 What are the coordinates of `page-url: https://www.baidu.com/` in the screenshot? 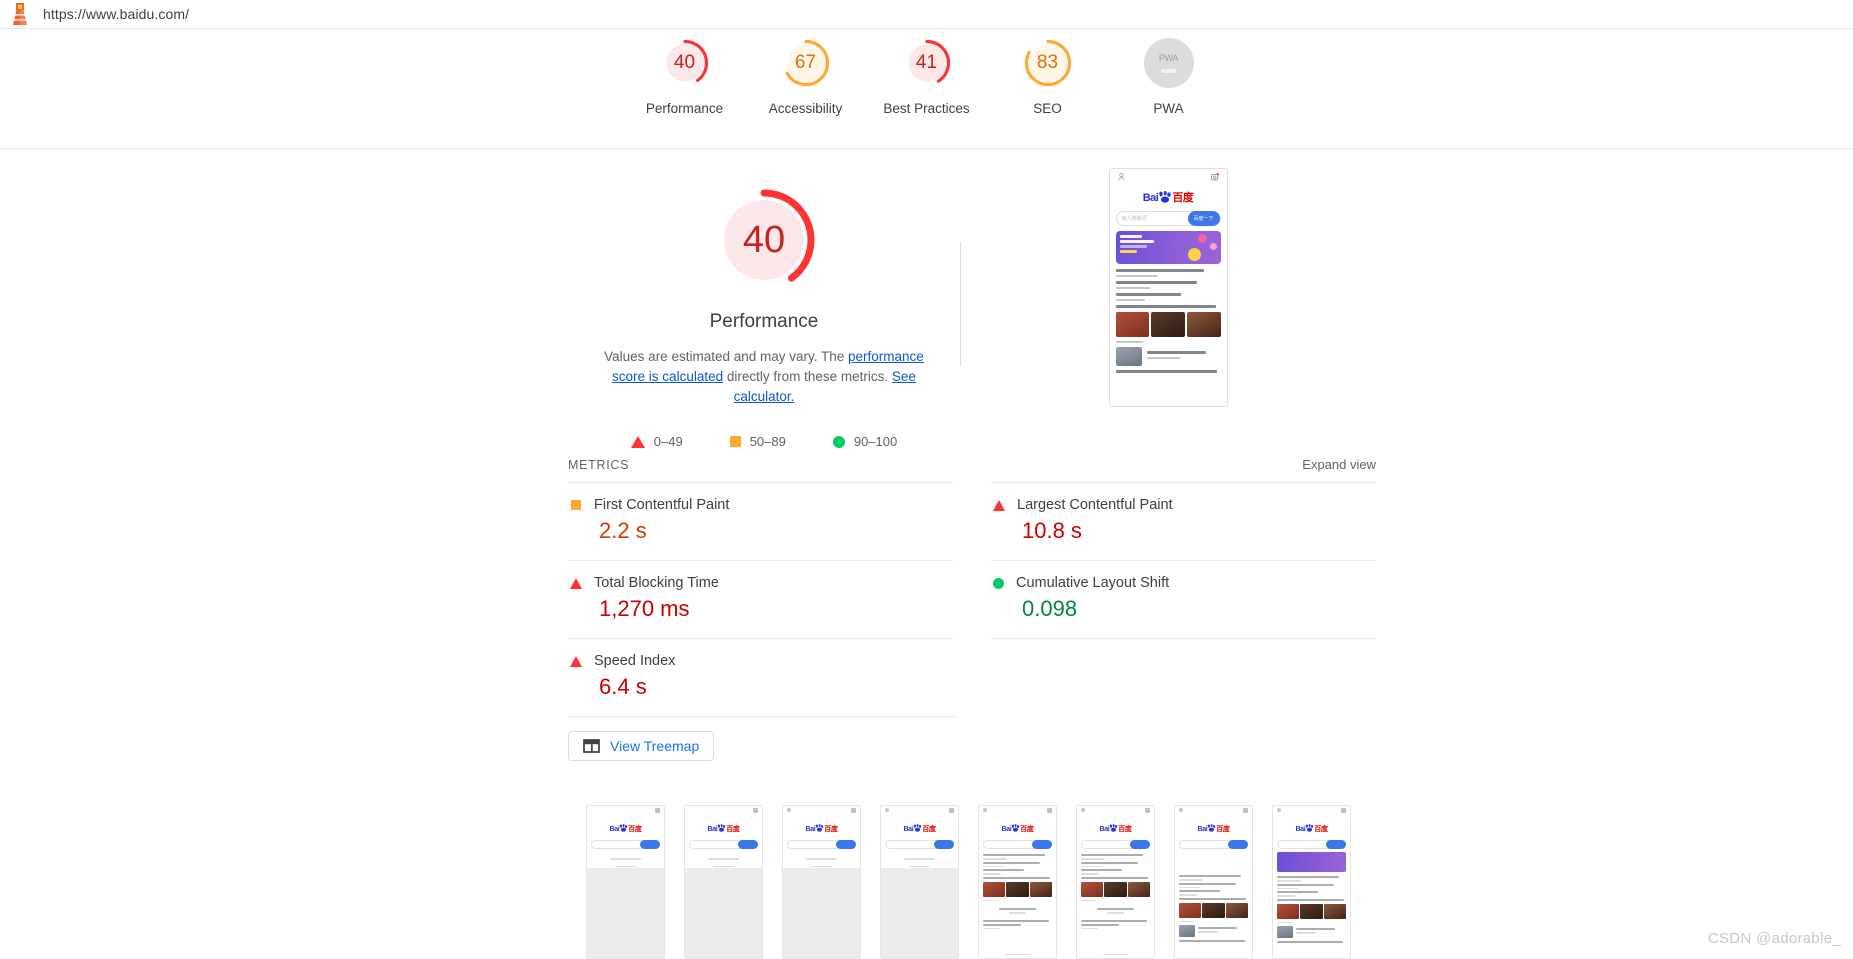 It's located at (116, 14).